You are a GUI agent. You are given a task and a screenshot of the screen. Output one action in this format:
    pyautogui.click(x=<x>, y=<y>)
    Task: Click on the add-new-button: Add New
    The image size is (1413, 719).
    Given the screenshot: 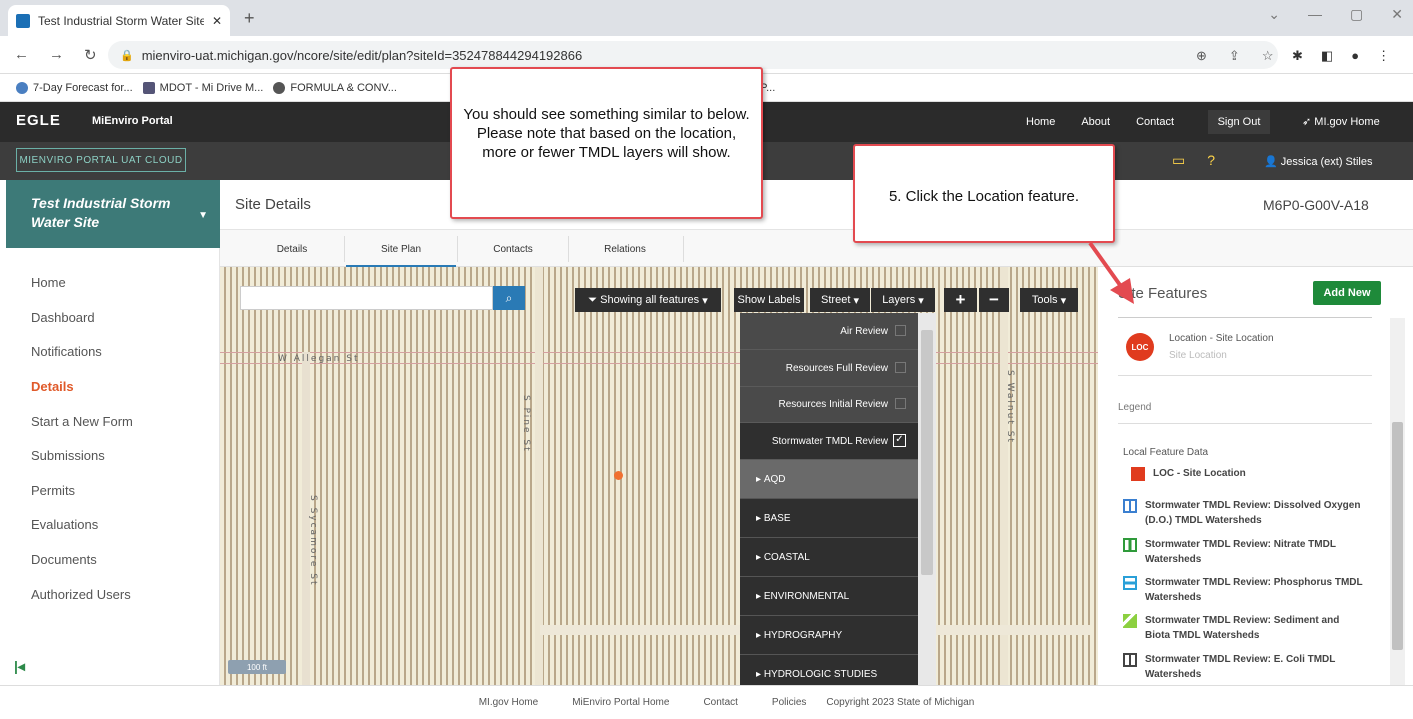 What is the action you would take?
    pyautogui.click(x=1347, y=293)
    